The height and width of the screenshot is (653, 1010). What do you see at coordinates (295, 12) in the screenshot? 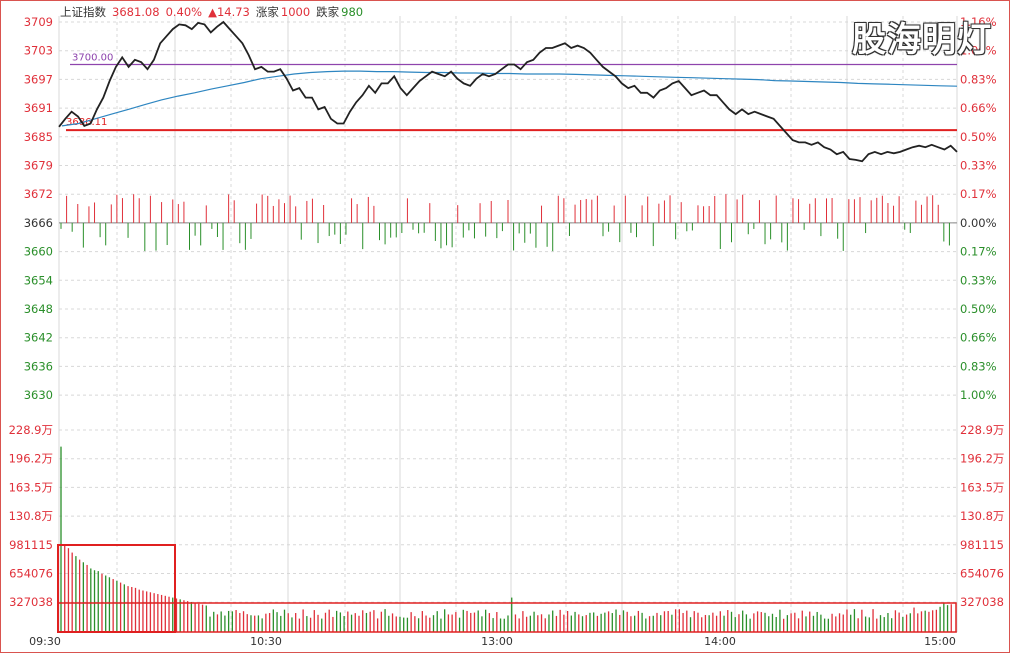
I see `up-count: 1000` at bounding box center [295, 12].